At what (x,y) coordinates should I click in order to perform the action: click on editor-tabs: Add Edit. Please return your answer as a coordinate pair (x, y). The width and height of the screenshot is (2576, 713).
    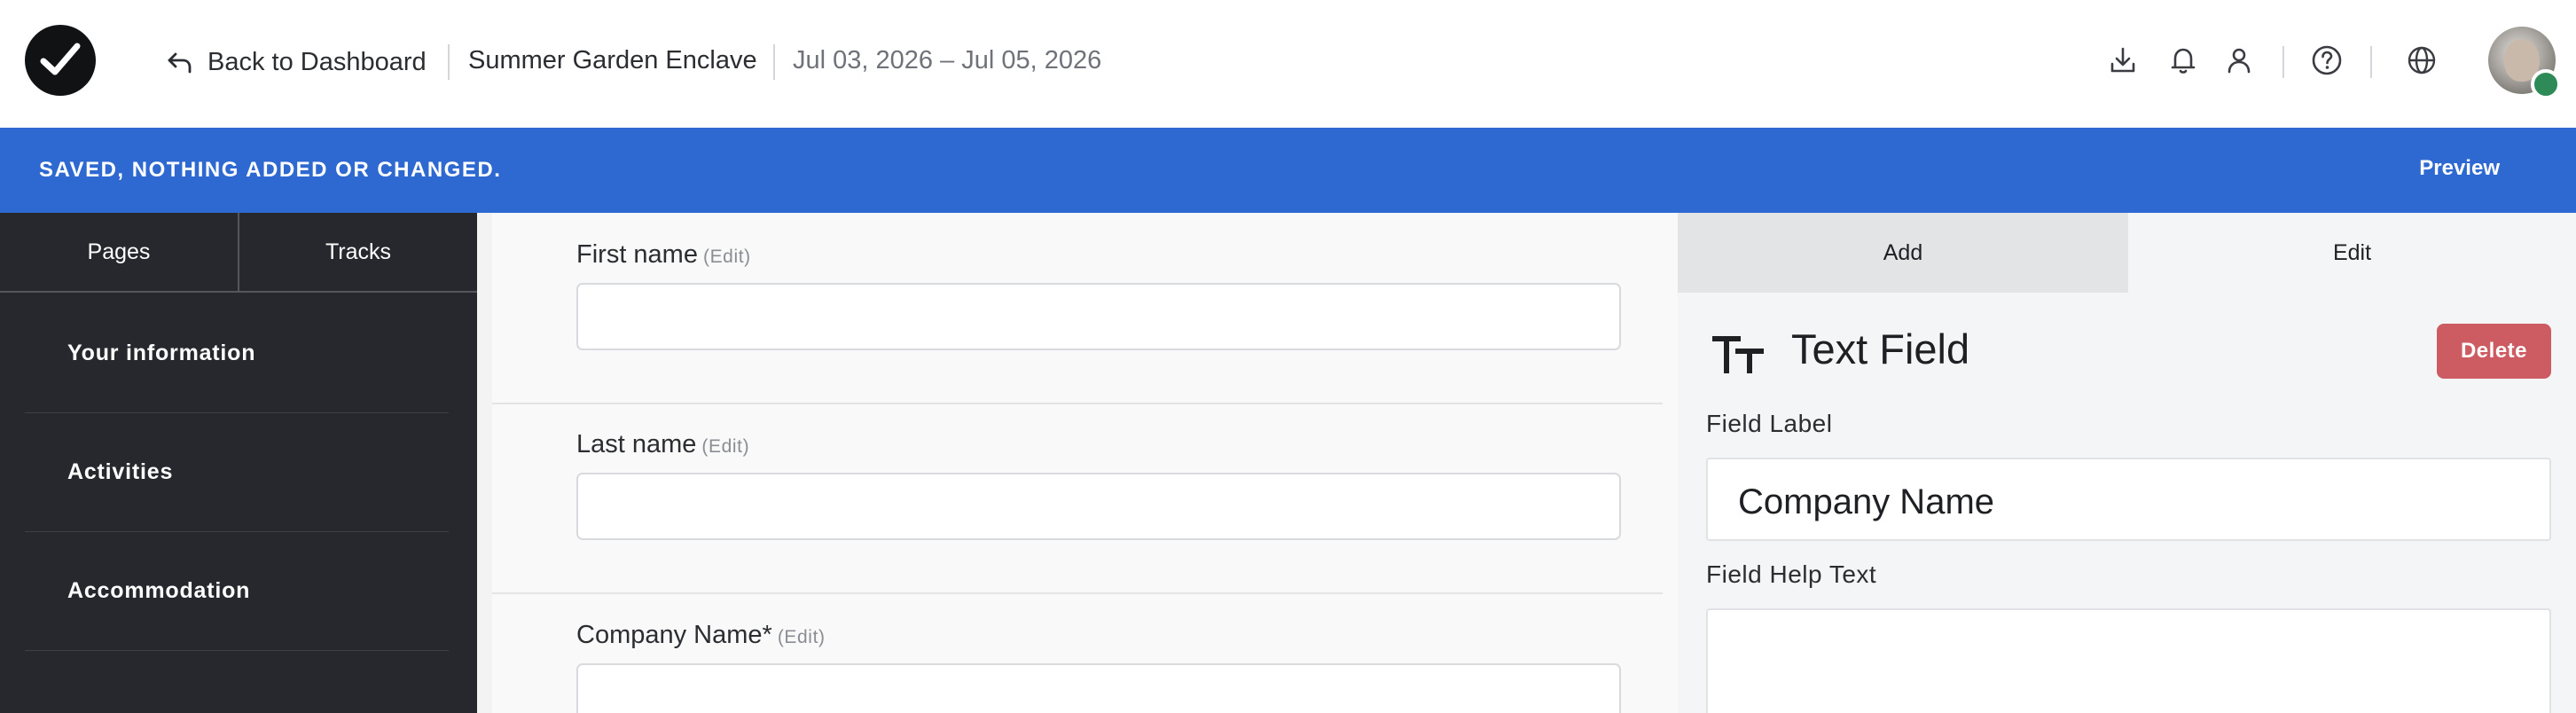
    Looking at the image, I should click on (2127, 253).